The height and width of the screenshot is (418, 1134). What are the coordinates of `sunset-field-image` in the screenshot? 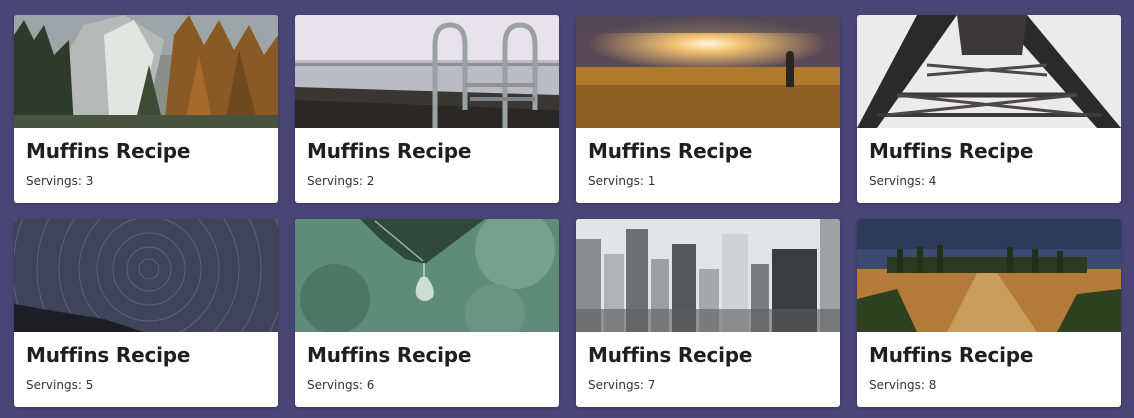 It's located at (708, 71).